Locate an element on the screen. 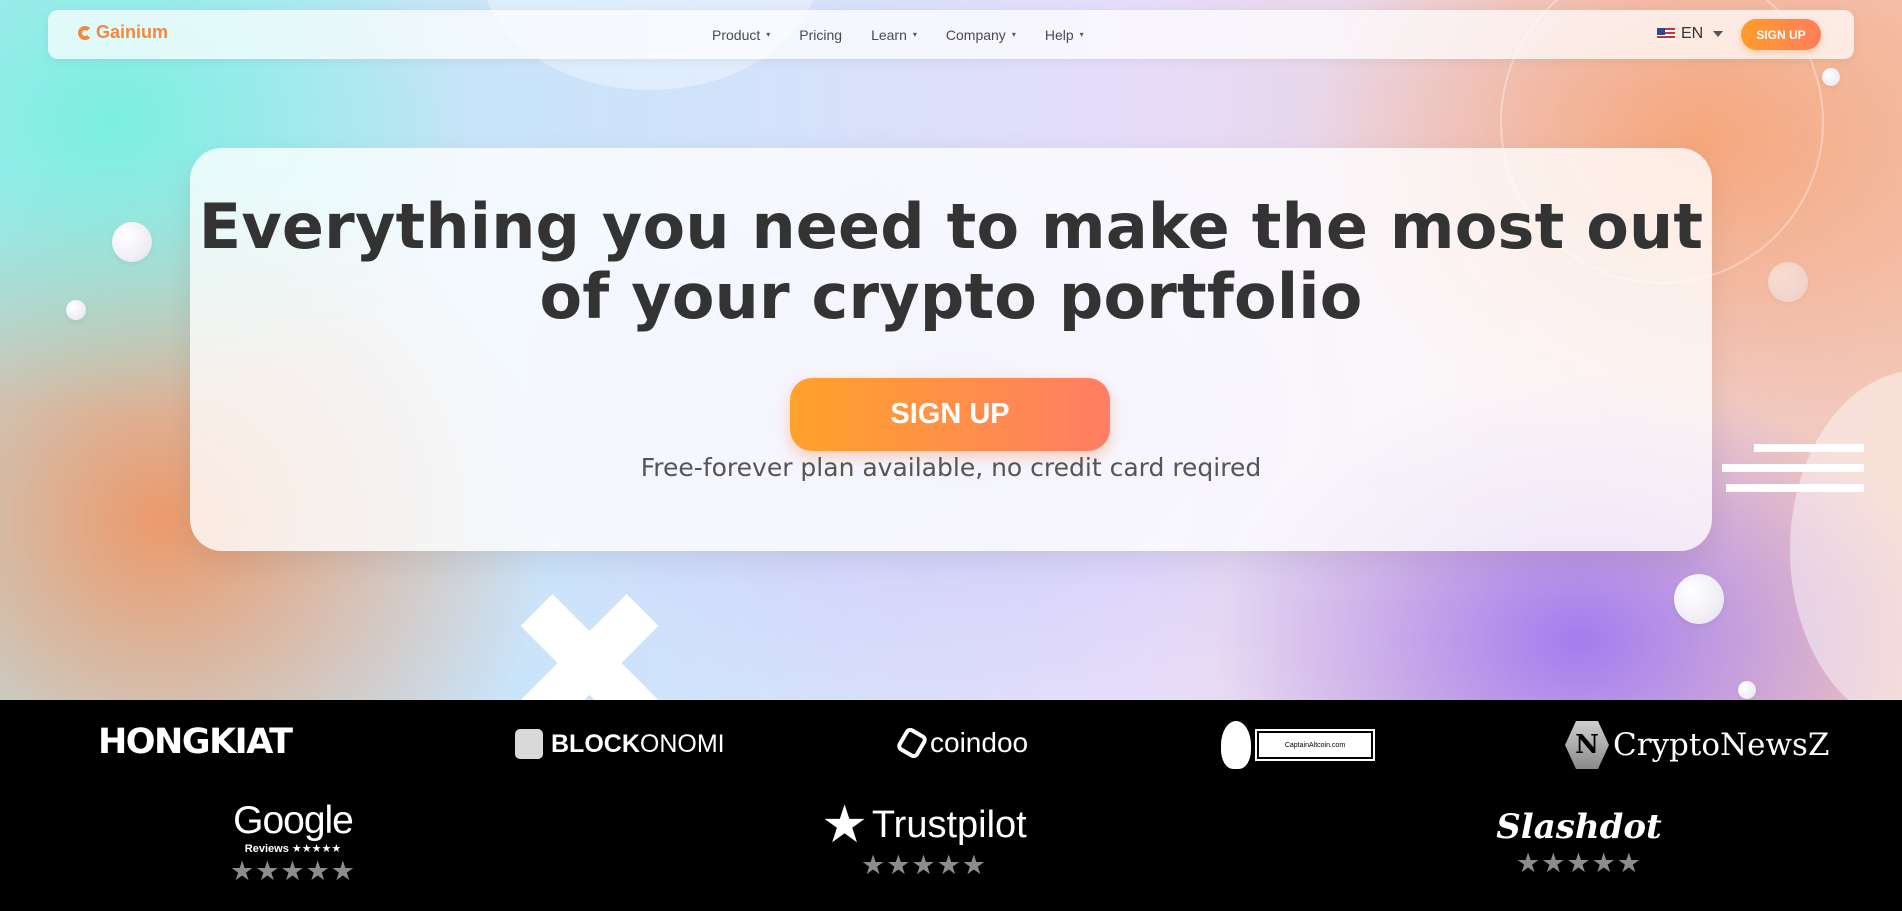 This screenshot has height=911, width=1902. language-selector: EN is located at coordinates (1690, 34).